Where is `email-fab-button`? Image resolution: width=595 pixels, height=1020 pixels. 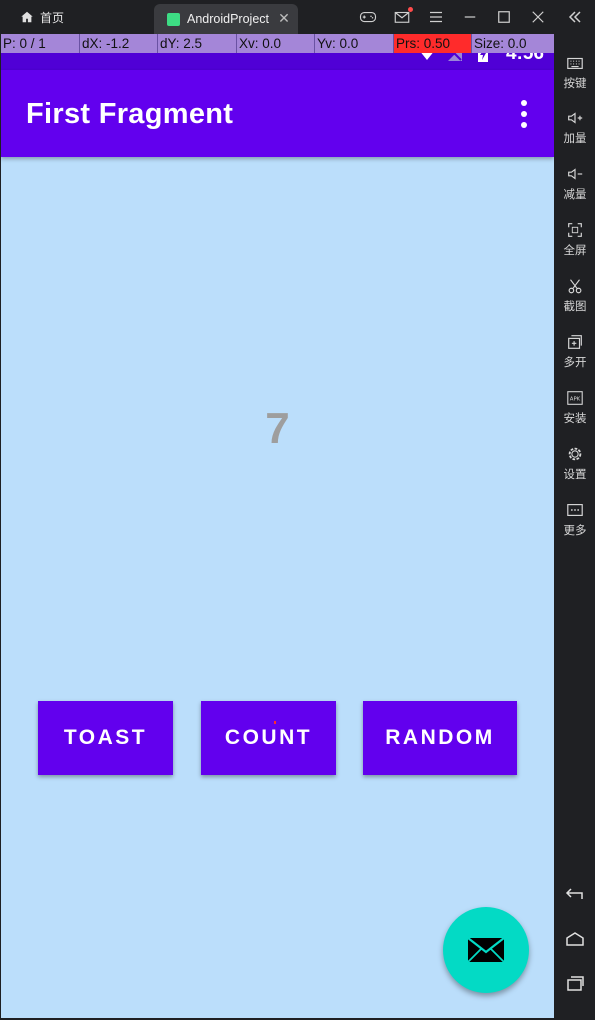
email-fab-button is located at coordinates (486, 950).